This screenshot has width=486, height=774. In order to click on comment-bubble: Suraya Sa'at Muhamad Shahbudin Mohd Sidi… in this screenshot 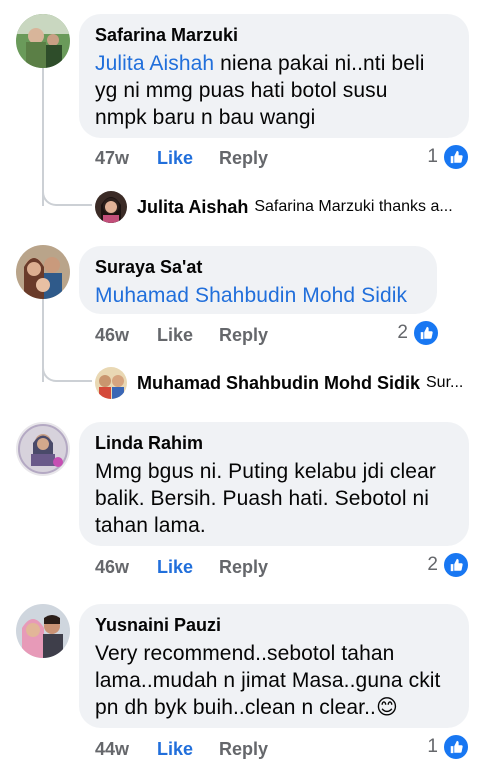, I will do `click(258, 280)`.